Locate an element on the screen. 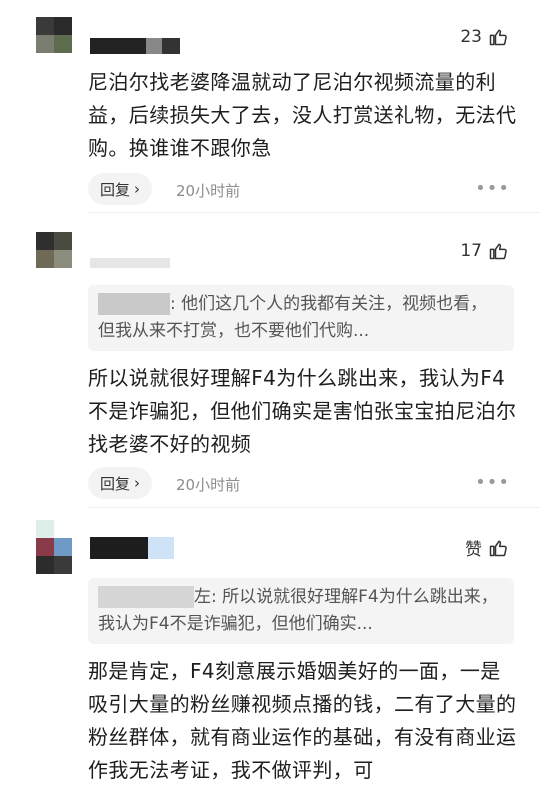  like-button: 23 is located at coordinates (484, 37).